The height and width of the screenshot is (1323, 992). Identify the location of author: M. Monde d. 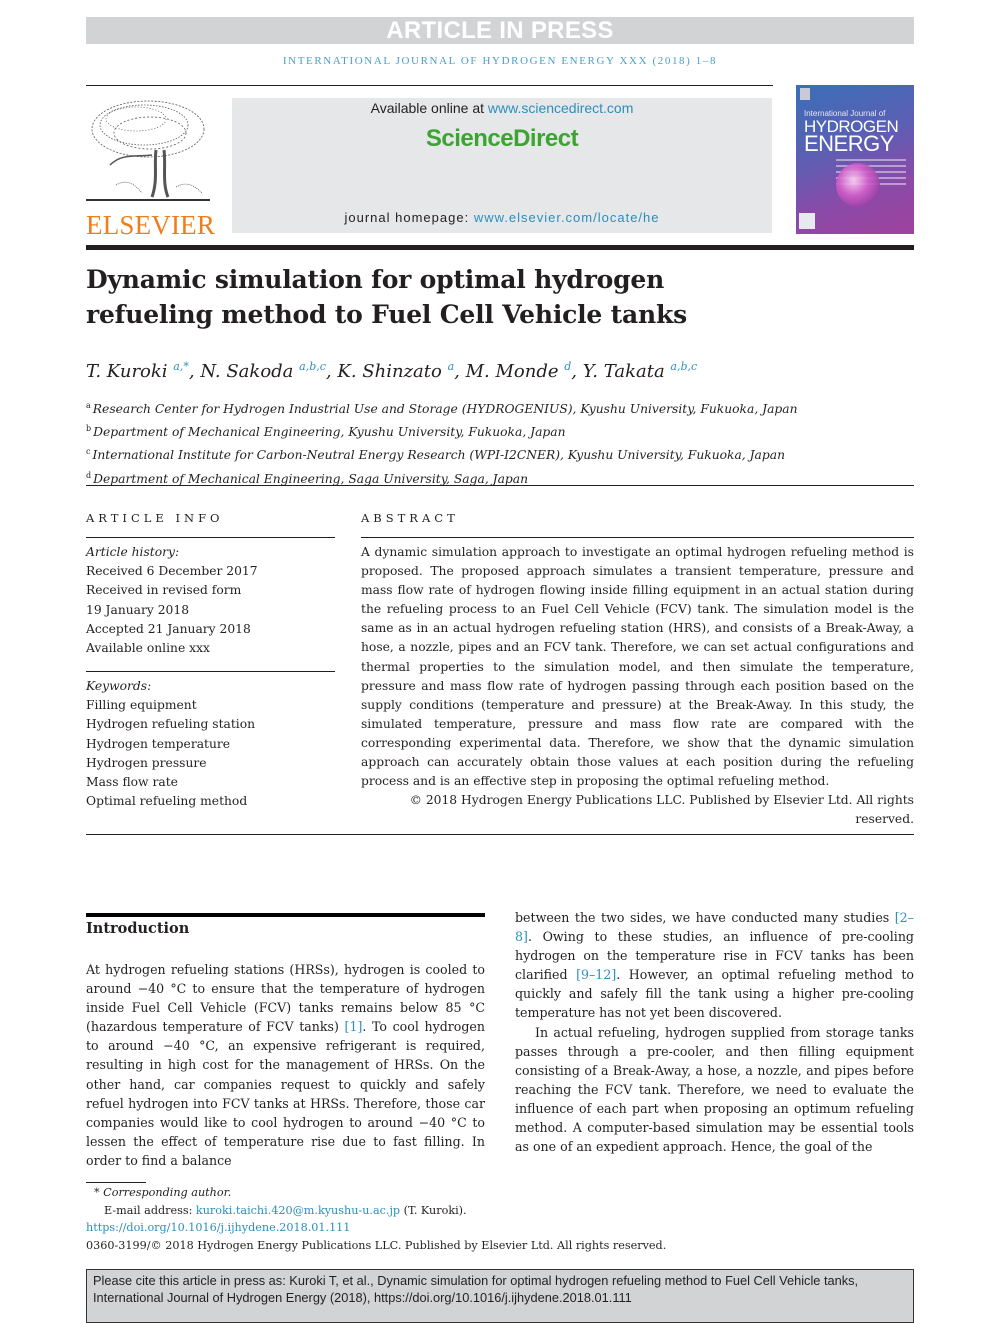
(519, 371).